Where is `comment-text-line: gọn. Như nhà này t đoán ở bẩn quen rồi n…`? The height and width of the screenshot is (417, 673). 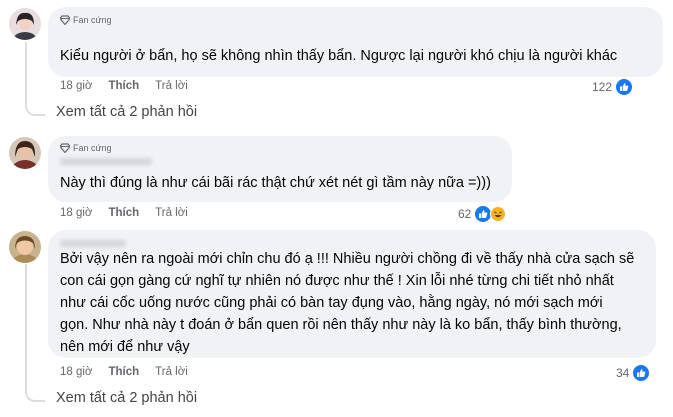
comment-text-line: gọn. Như nhà này t đoán ở bẩn quen rồi n… is located at coordinates (341, 325).